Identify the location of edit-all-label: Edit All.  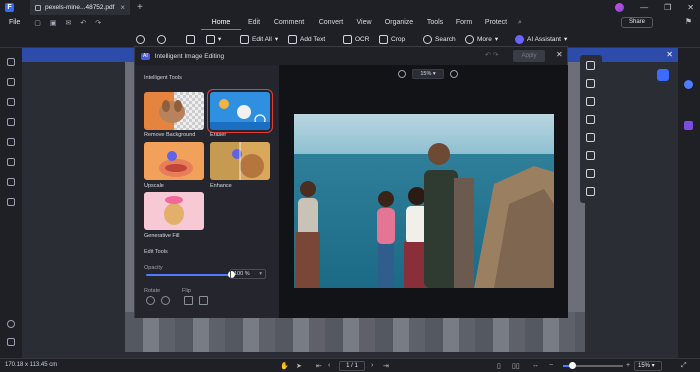
(262, 39).